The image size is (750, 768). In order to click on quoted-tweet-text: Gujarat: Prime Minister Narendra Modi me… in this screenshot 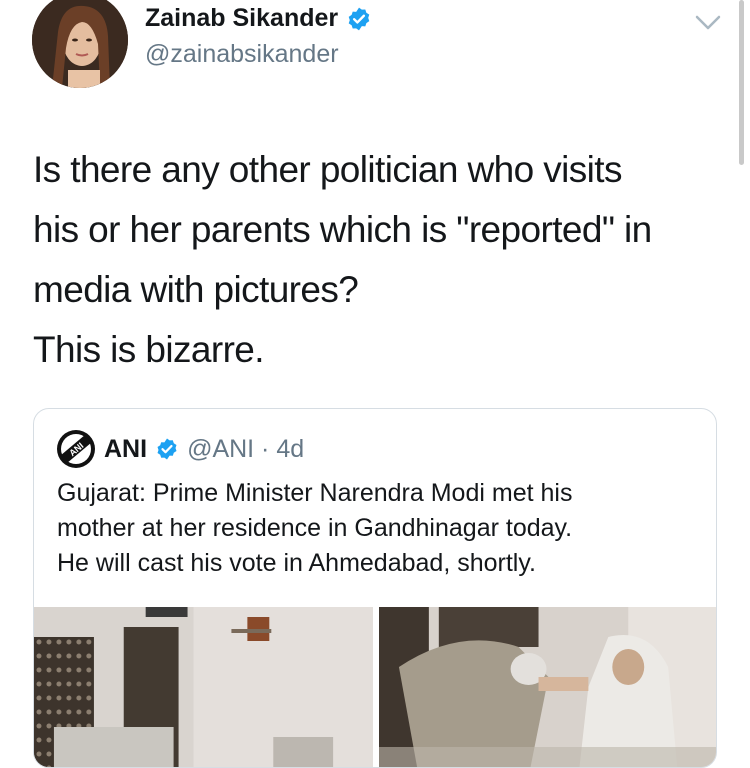, I will do `click(377, 528)`.